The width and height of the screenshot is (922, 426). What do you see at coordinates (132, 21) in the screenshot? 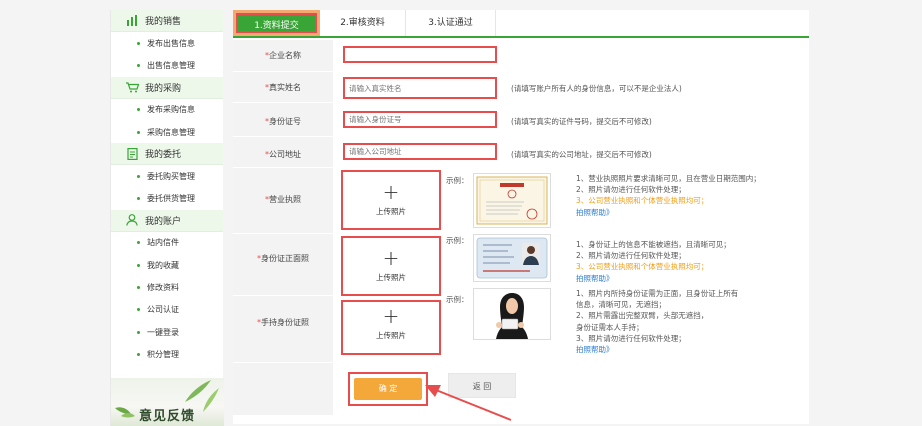
I see `bar-chart-icon` at bounding box center [132, 21].